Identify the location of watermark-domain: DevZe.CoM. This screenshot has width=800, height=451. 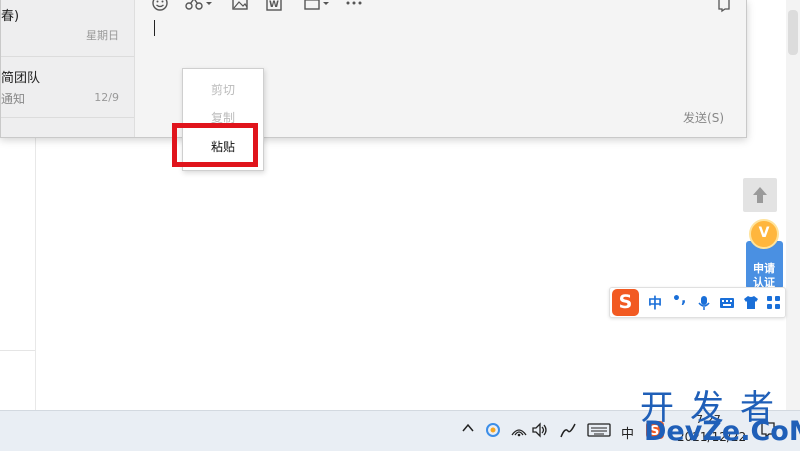
(722, 431).